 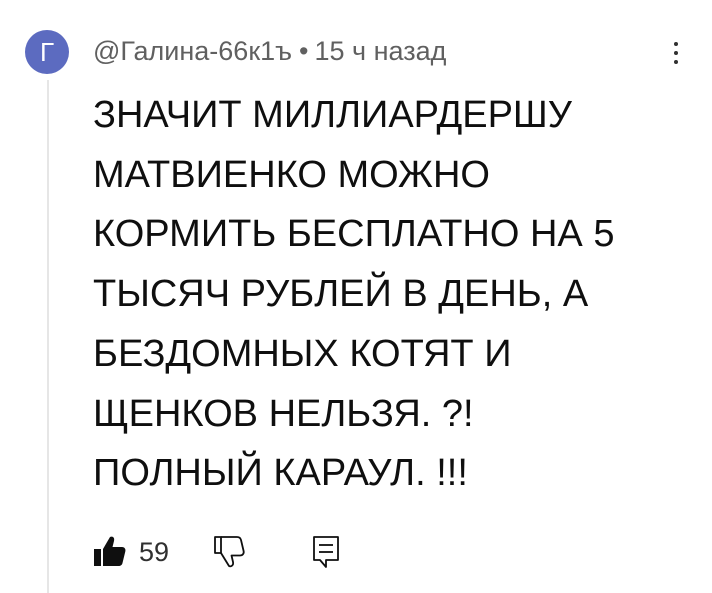 I want to click on avatar: Г, so click(x=47, y=52).